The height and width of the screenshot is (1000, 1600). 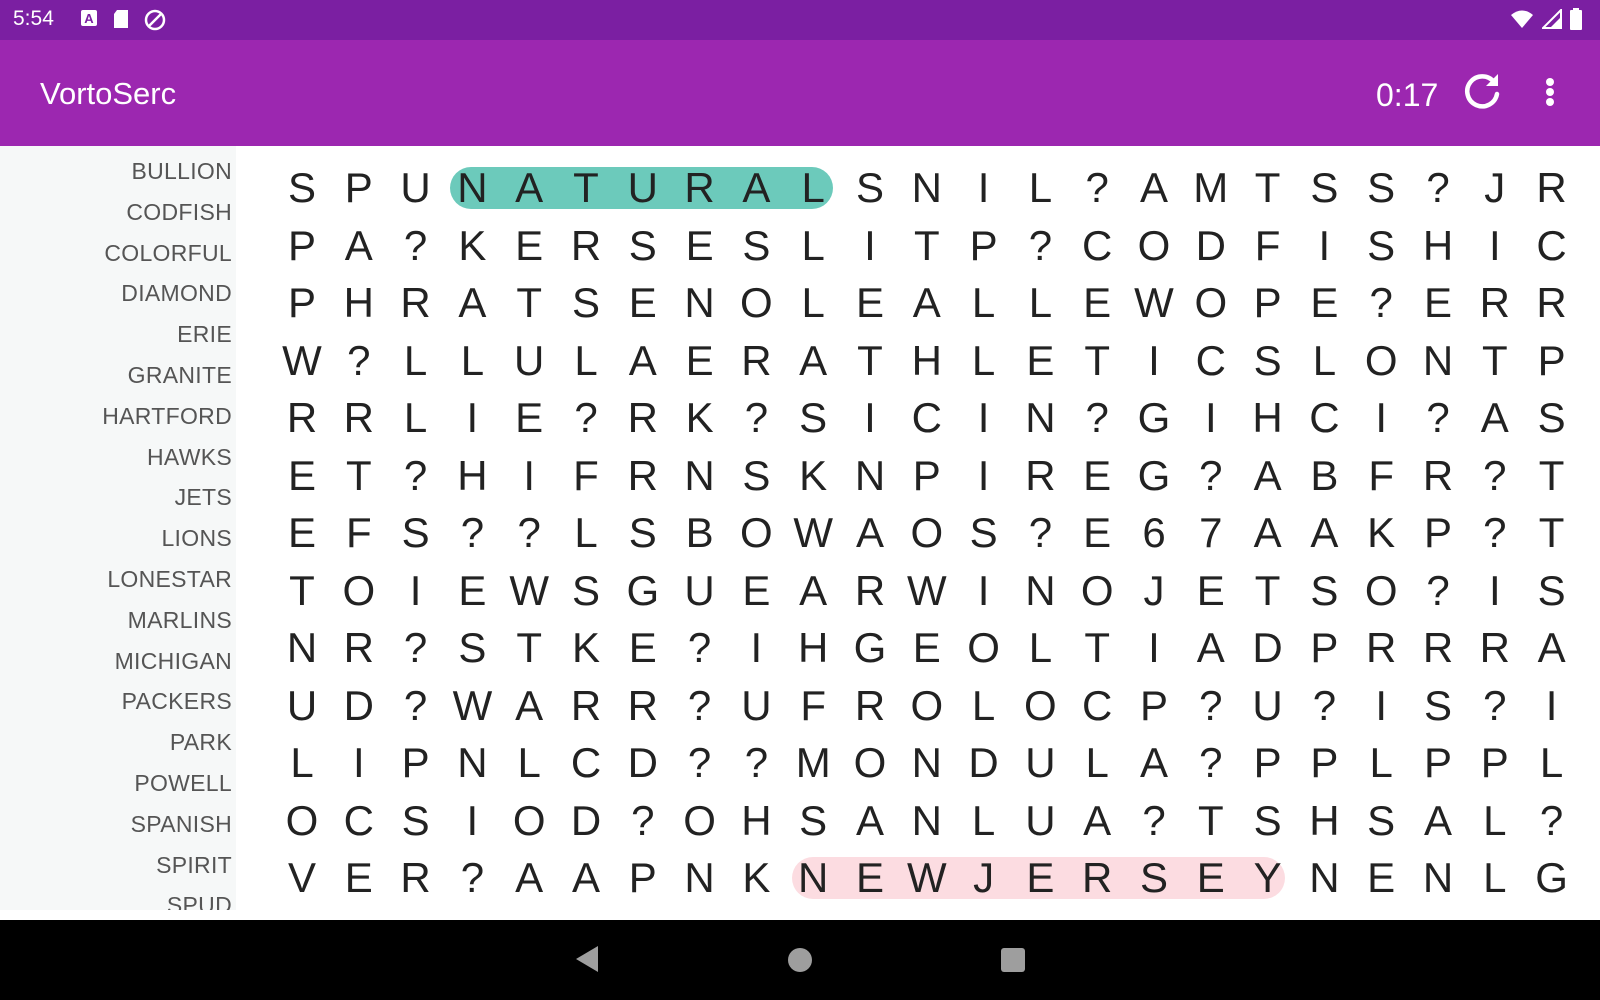 I want to click on grid-cell: H, so click(x=1324, y=821).